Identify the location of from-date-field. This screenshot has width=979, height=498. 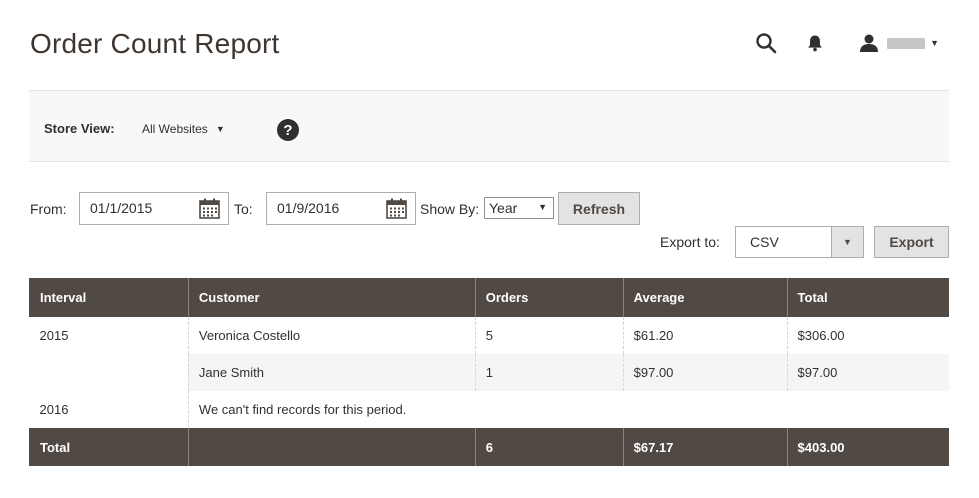
(154, 208).